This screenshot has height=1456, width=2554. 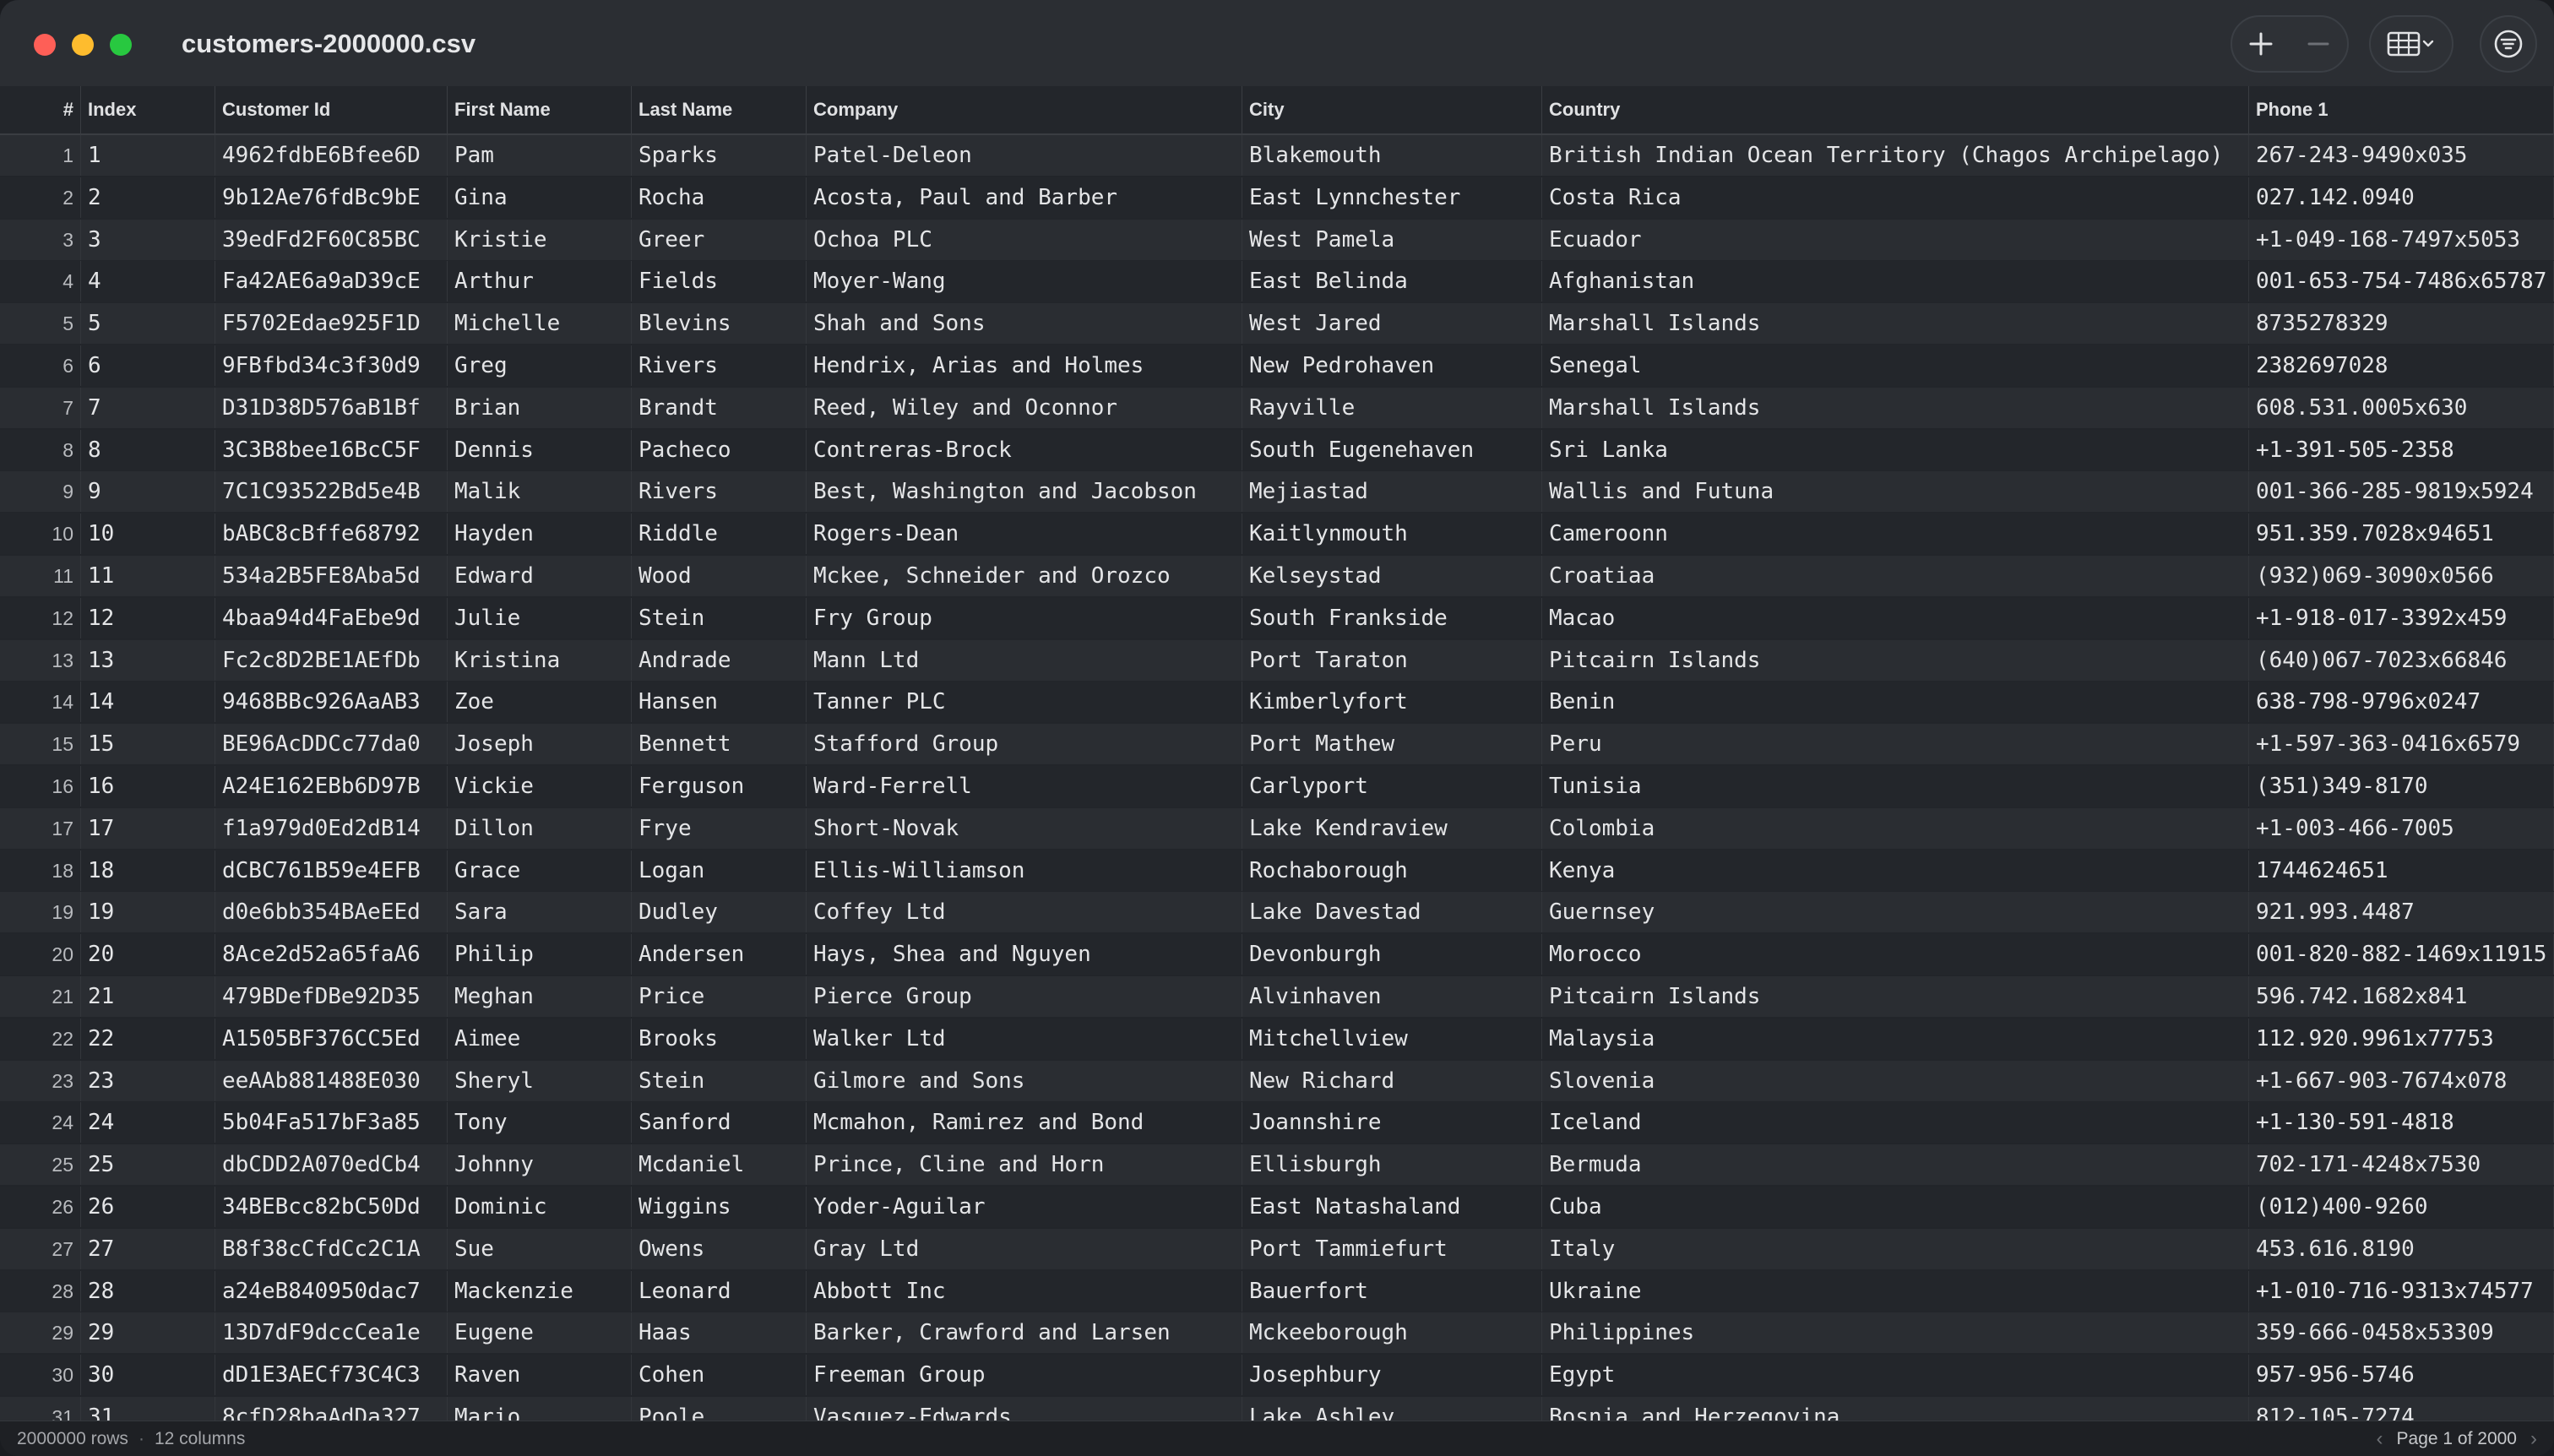 What do you see at coordinates (331, 155) in the screenshot?
I see `cell-customer-id: 4962fdbE6Bfee6D` at bounding box center [331, 155].